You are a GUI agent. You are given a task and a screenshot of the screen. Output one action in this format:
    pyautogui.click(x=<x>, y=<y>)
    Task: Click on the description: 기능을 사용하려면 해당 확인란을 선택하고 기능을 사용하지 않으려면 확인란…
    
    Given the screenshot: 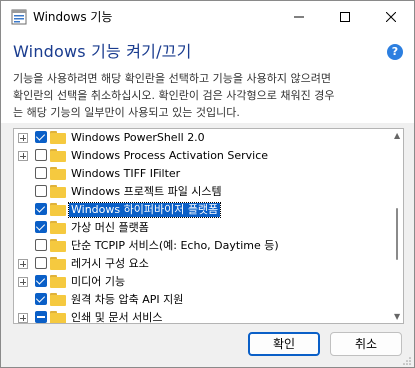 What is the action you would take?
    pyautogui.click(x=210, y=95)
    